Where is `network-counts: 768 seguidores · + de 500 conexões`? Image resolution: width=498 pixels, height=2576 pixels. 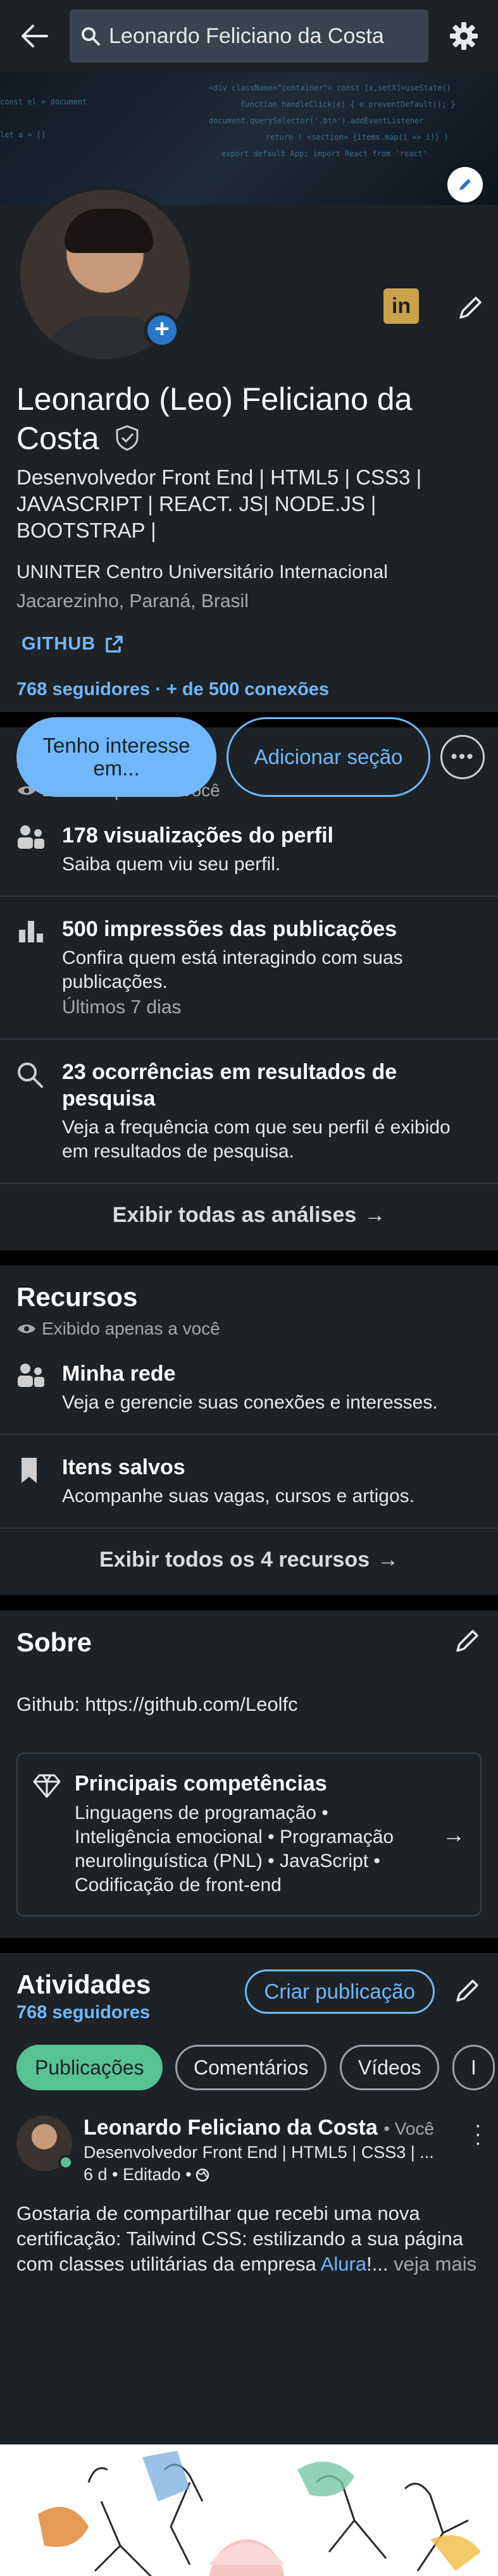 network-counts: 768 seguidores · + de 500 conexões is located at coordinates (172, 689).